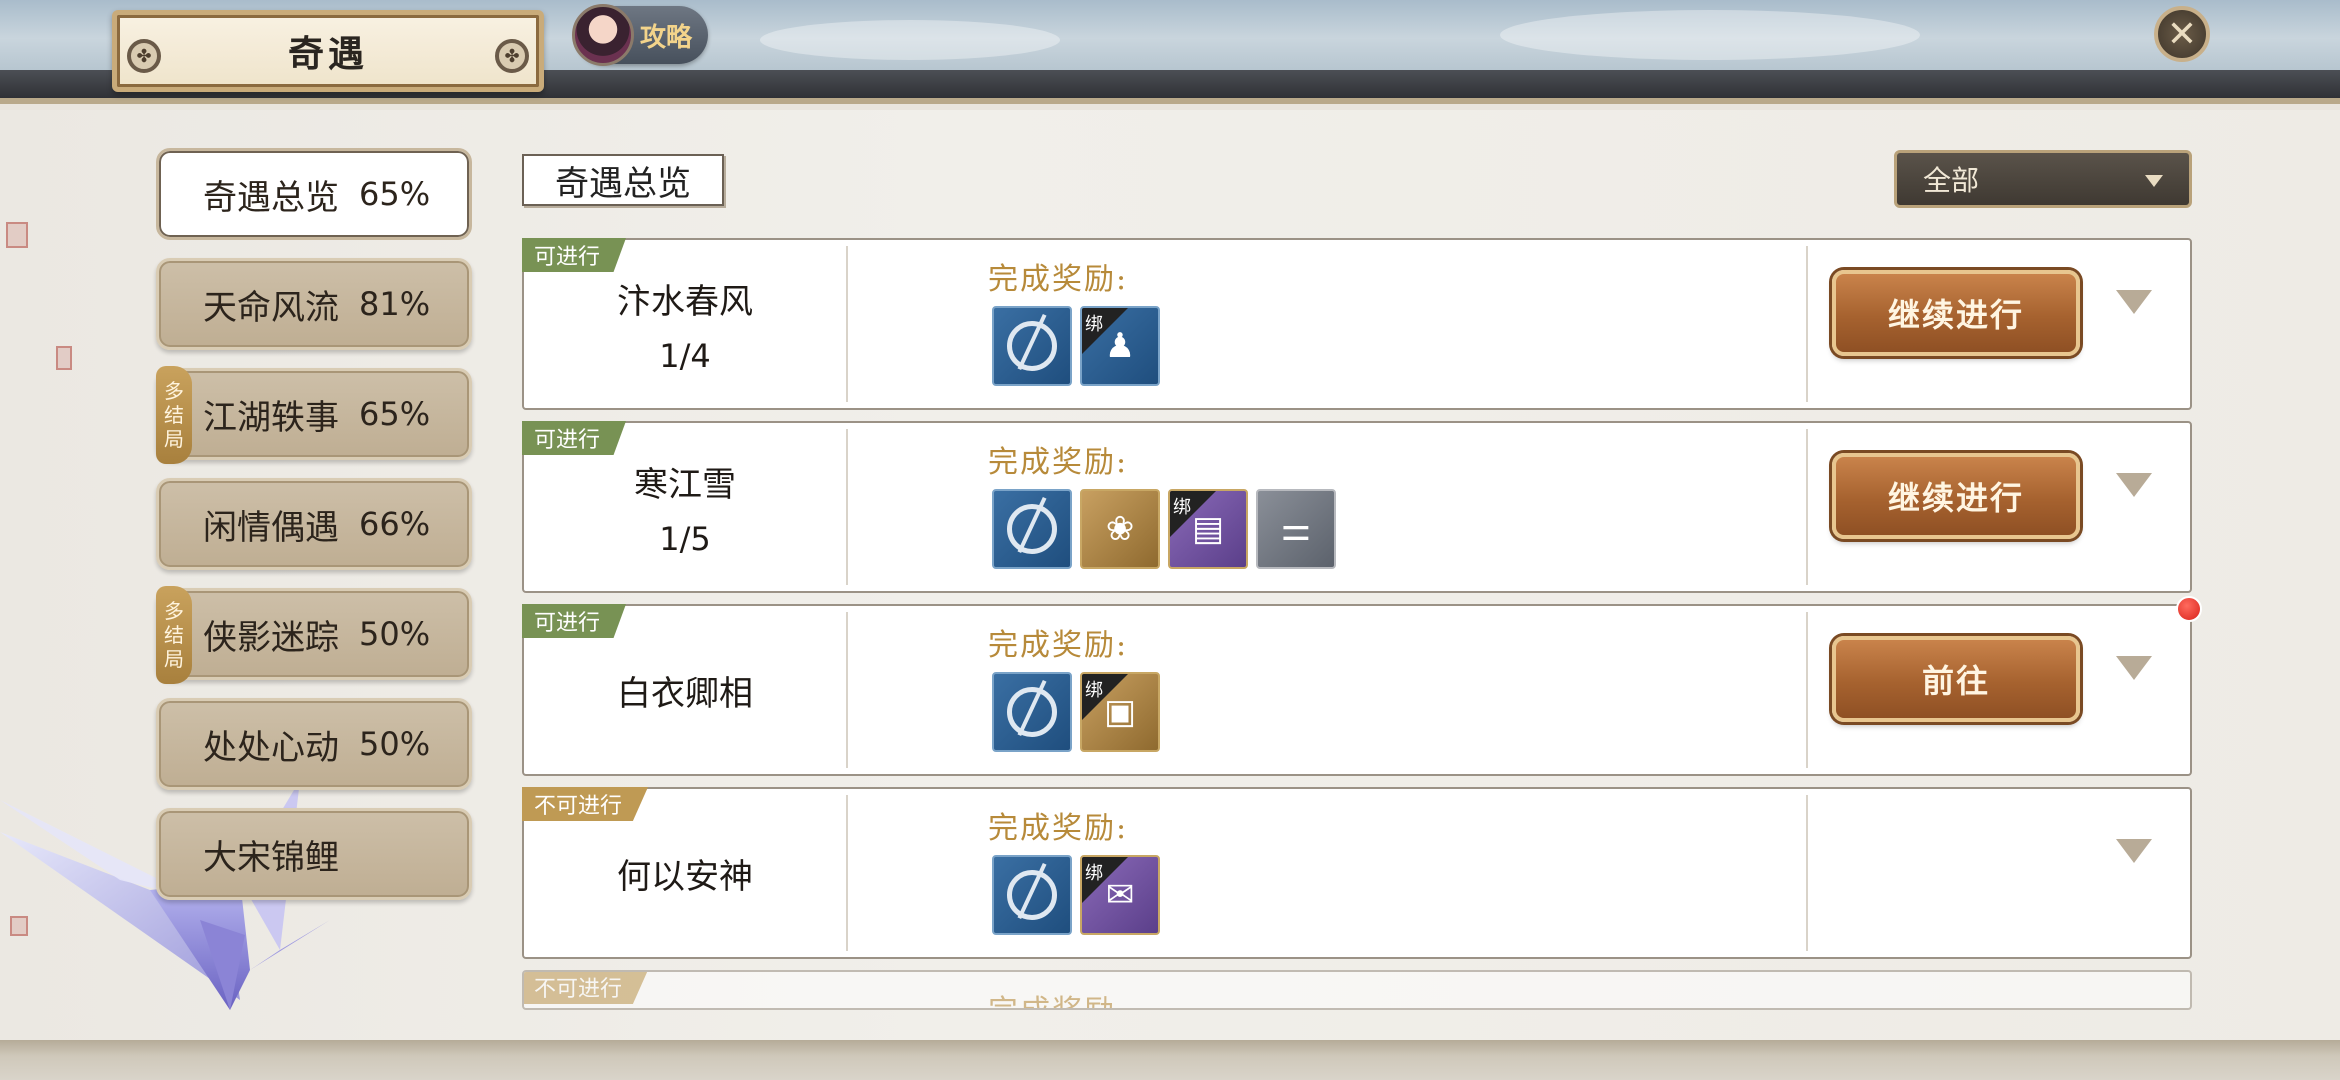 Image resolution: width=2340 pixels, height=1080 pixels. I want to click on adventure-card: 可进行 寒江雪 1/5 完成奖励: ❀ 绑 ▤ ⚌ 继续进行, so click(1357, 507).